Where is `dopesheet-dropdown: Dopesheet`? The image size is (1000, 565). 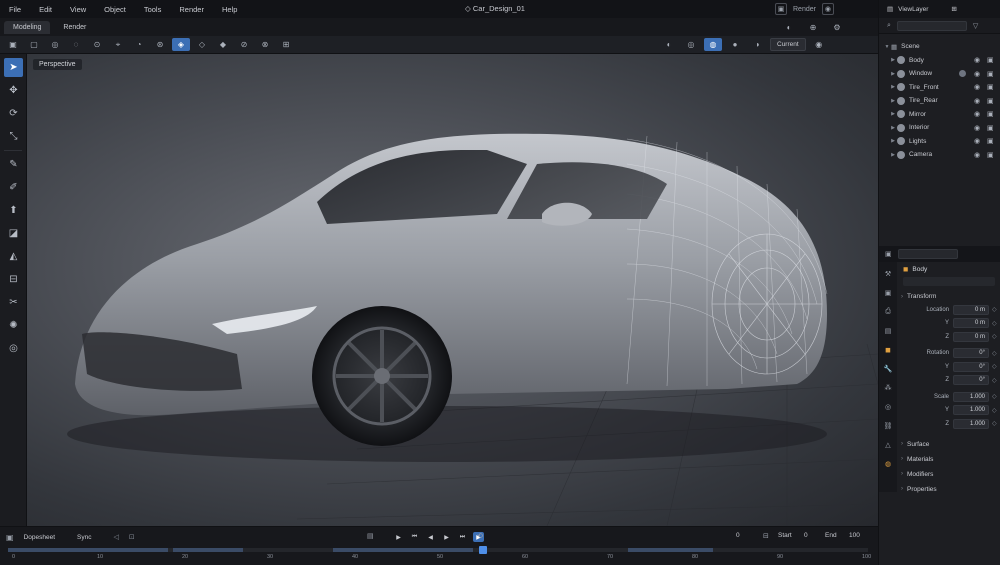
dopesheet-dropdown: Dopesheet is located at coordinates (39, 537).